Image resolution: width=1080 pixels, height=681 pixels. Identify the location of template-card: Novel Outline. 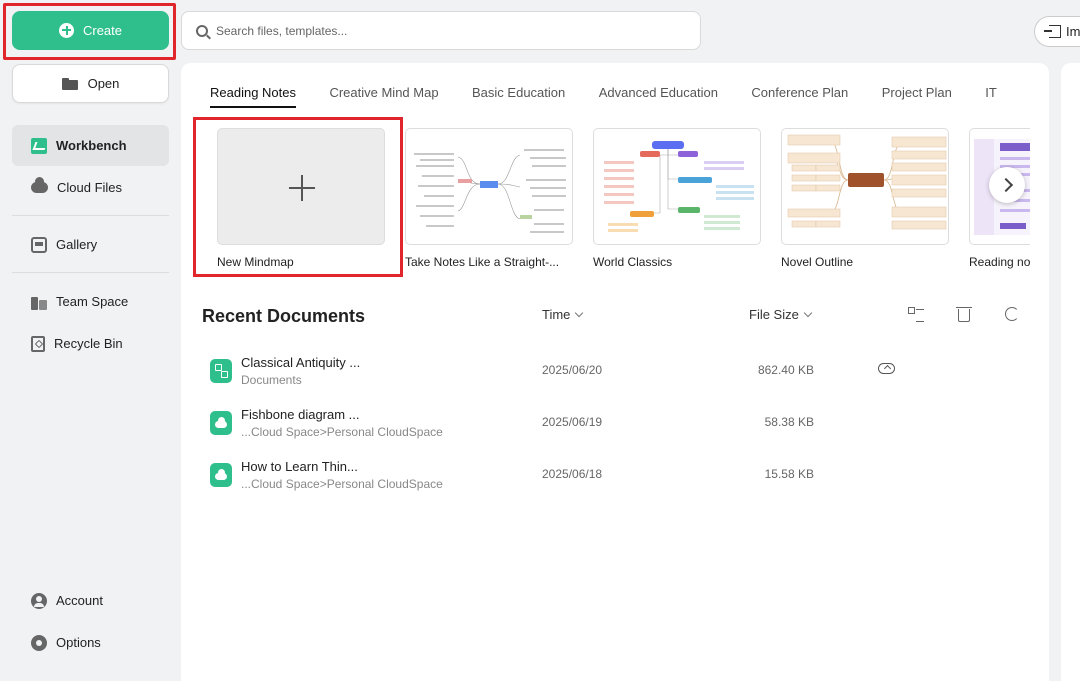
(865, 198).